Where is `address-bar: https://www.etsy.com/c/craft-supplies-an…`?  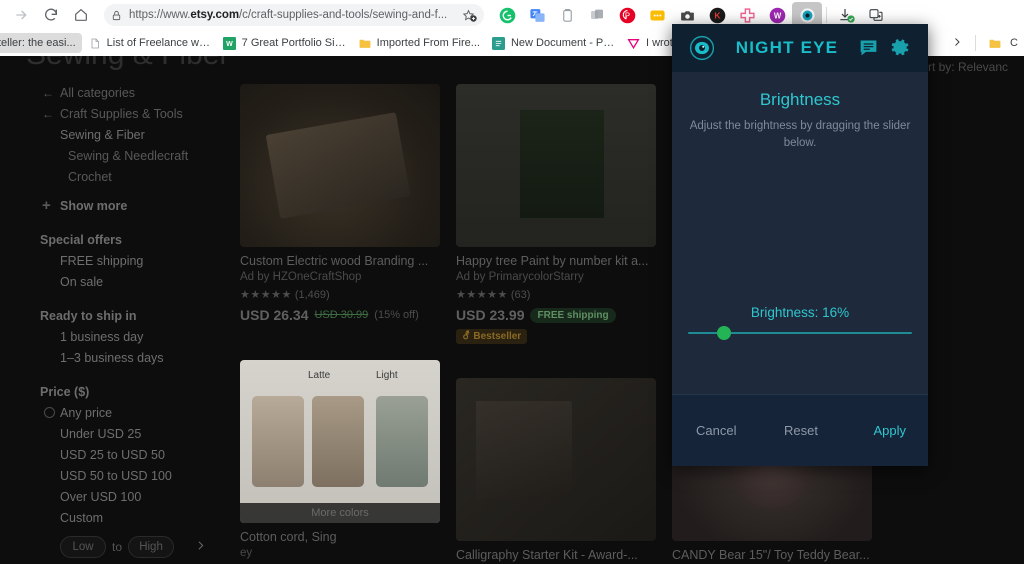 address-bar: https://www.etsy.com/c/craft-supplies-an… is located at coordinates (294, 15).